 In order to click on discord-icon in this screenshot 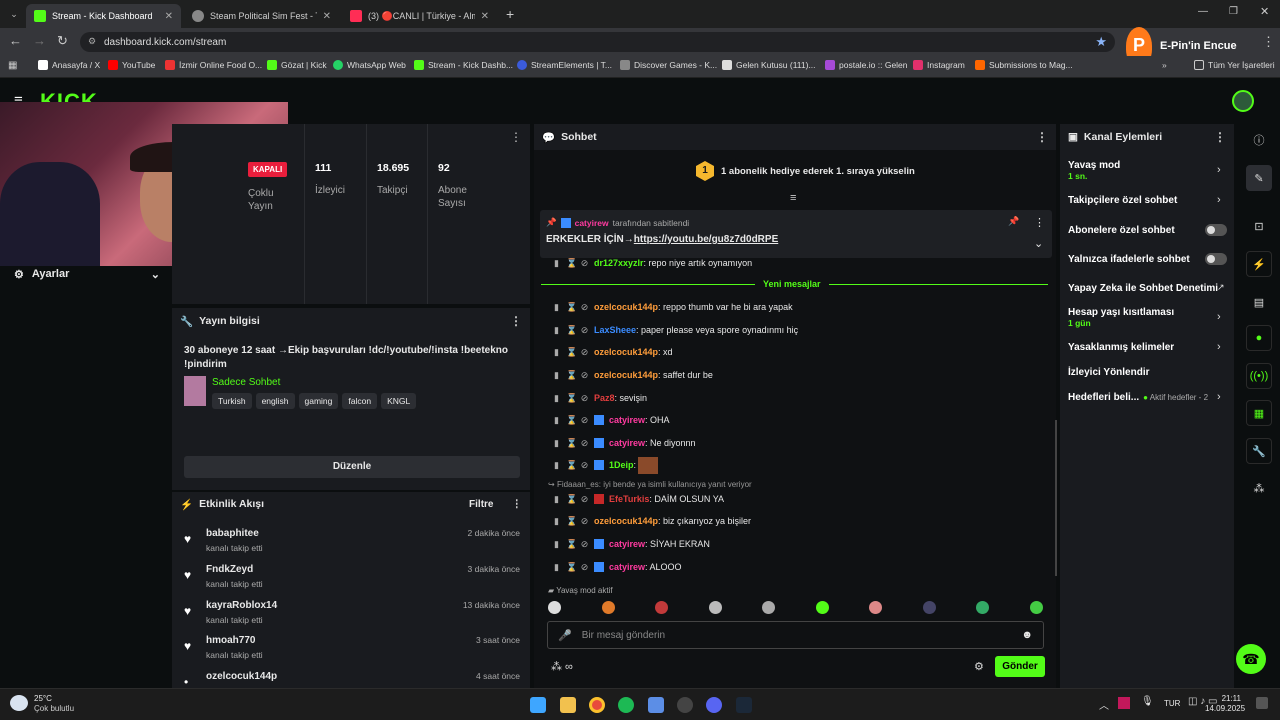, I will do `click(714, 705)`.